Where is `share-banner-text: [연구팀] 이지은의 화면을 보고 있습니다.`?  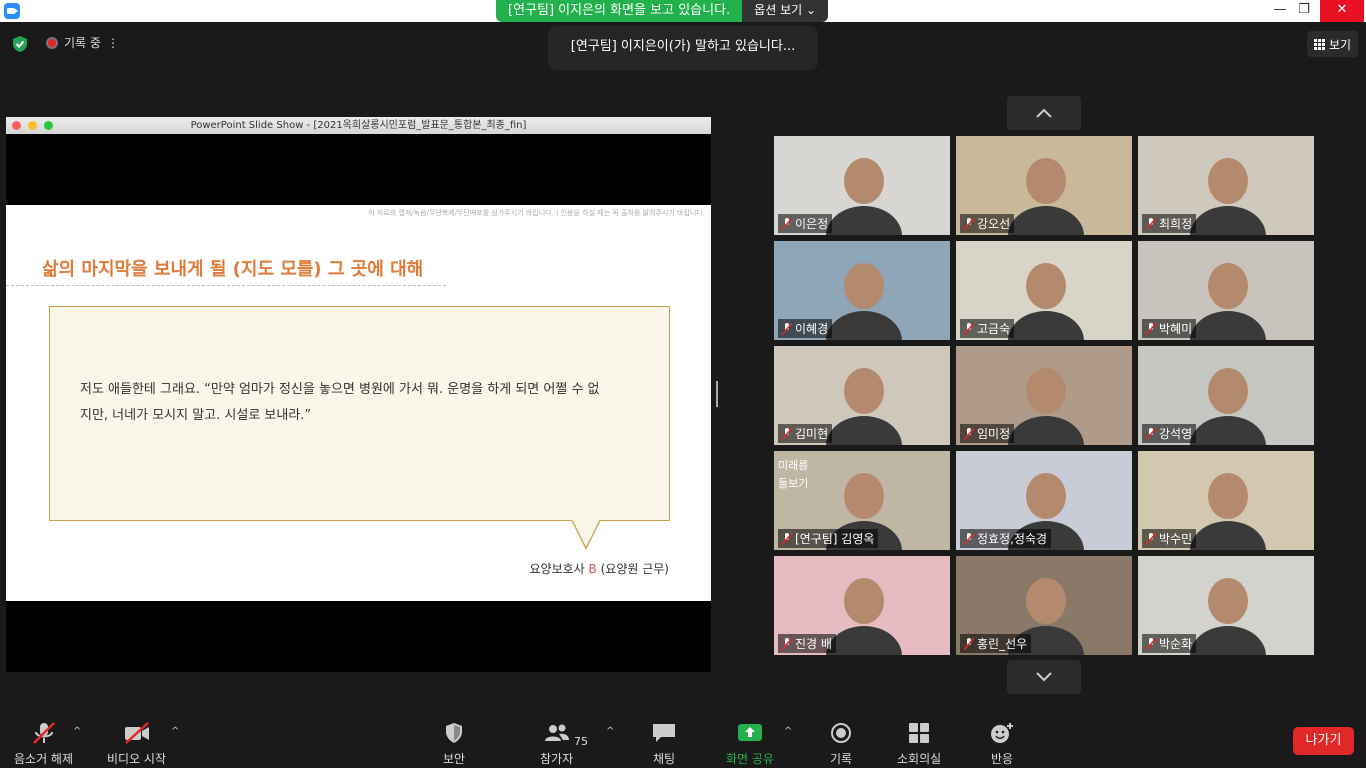
share-banner-text: [연구팀] 이지은의 화면을 보고 있습니다. is located at coordinates (619, 11).